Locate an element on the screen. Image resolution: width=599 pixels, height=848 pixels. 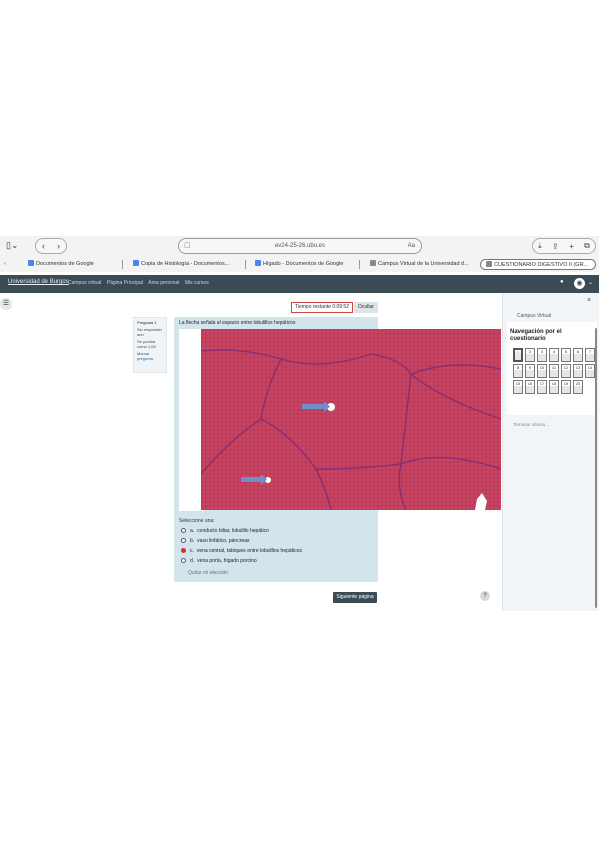
close-icon: × is located at coordinates (589, 300).